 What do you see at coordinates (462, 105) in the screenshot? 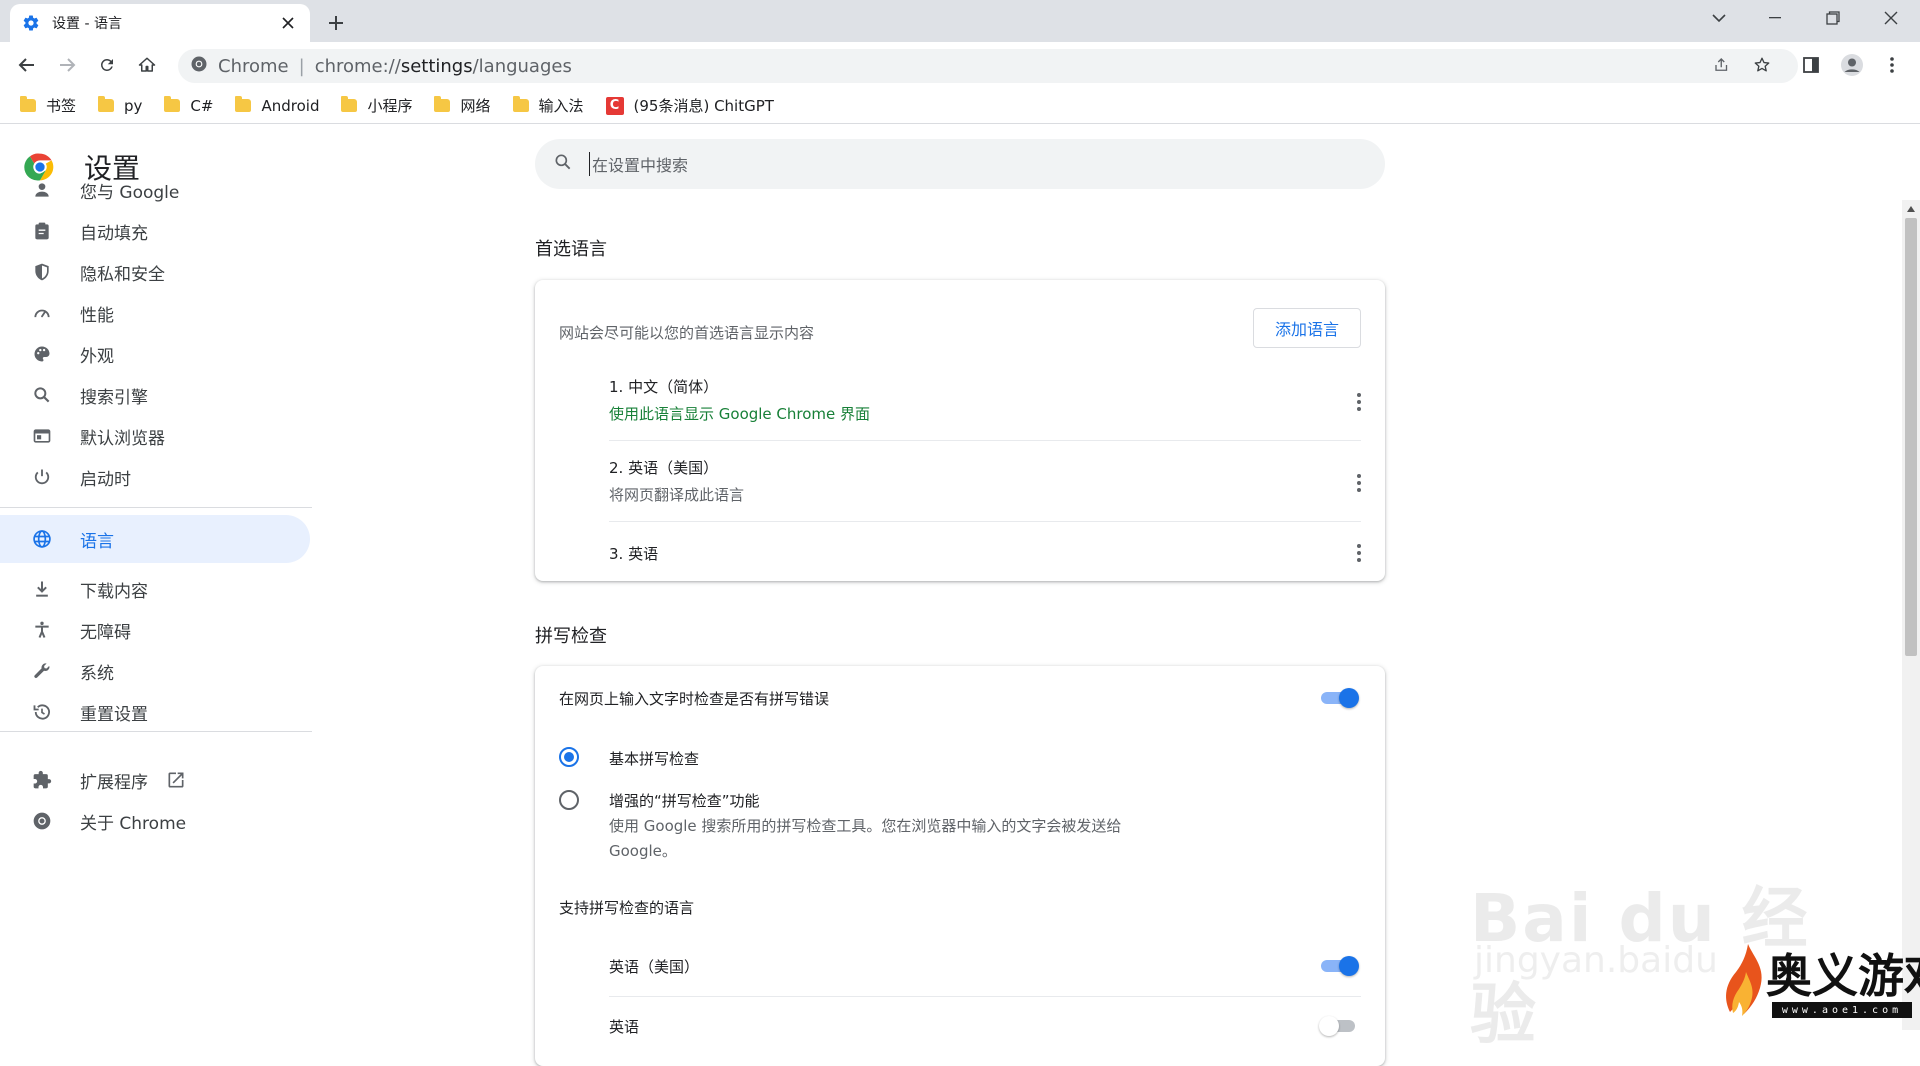
I see `bookmark-folder: 网络` at bounding box center [462, 105].